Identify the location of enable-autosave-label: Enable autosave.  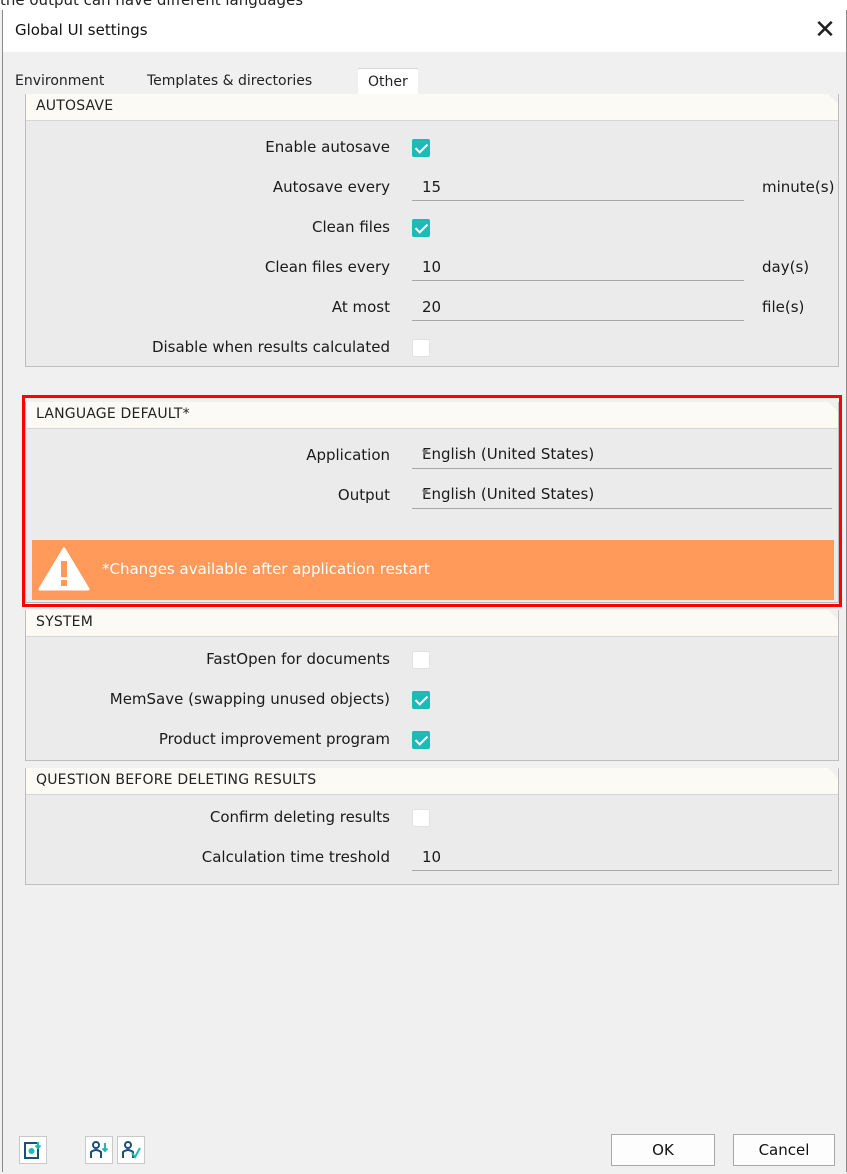
(327, 147).